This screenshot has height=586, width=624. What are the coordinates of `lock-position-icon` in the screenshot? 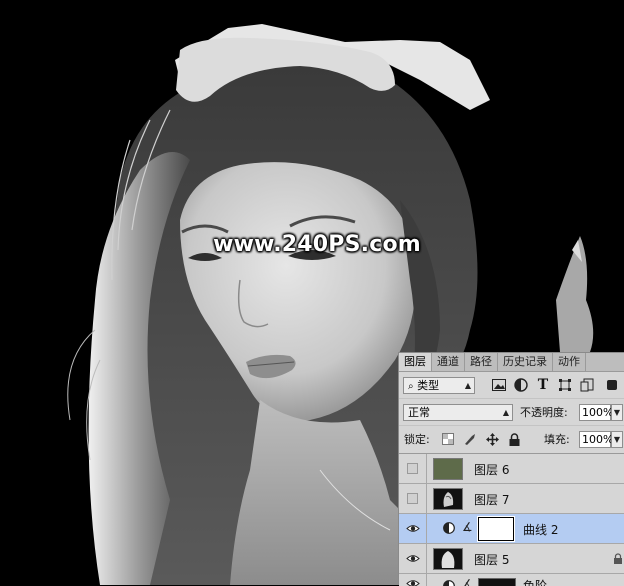 It's located at (492, 439).